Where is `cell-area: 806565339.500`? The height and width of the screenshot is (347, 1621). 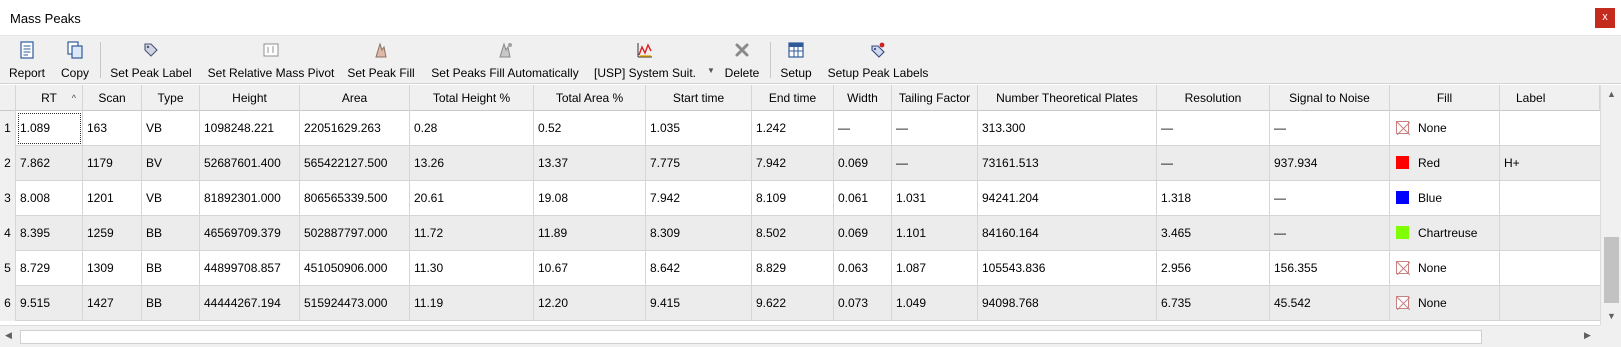
cell-area: 806565339.500 is located at coordinates (355, 198).